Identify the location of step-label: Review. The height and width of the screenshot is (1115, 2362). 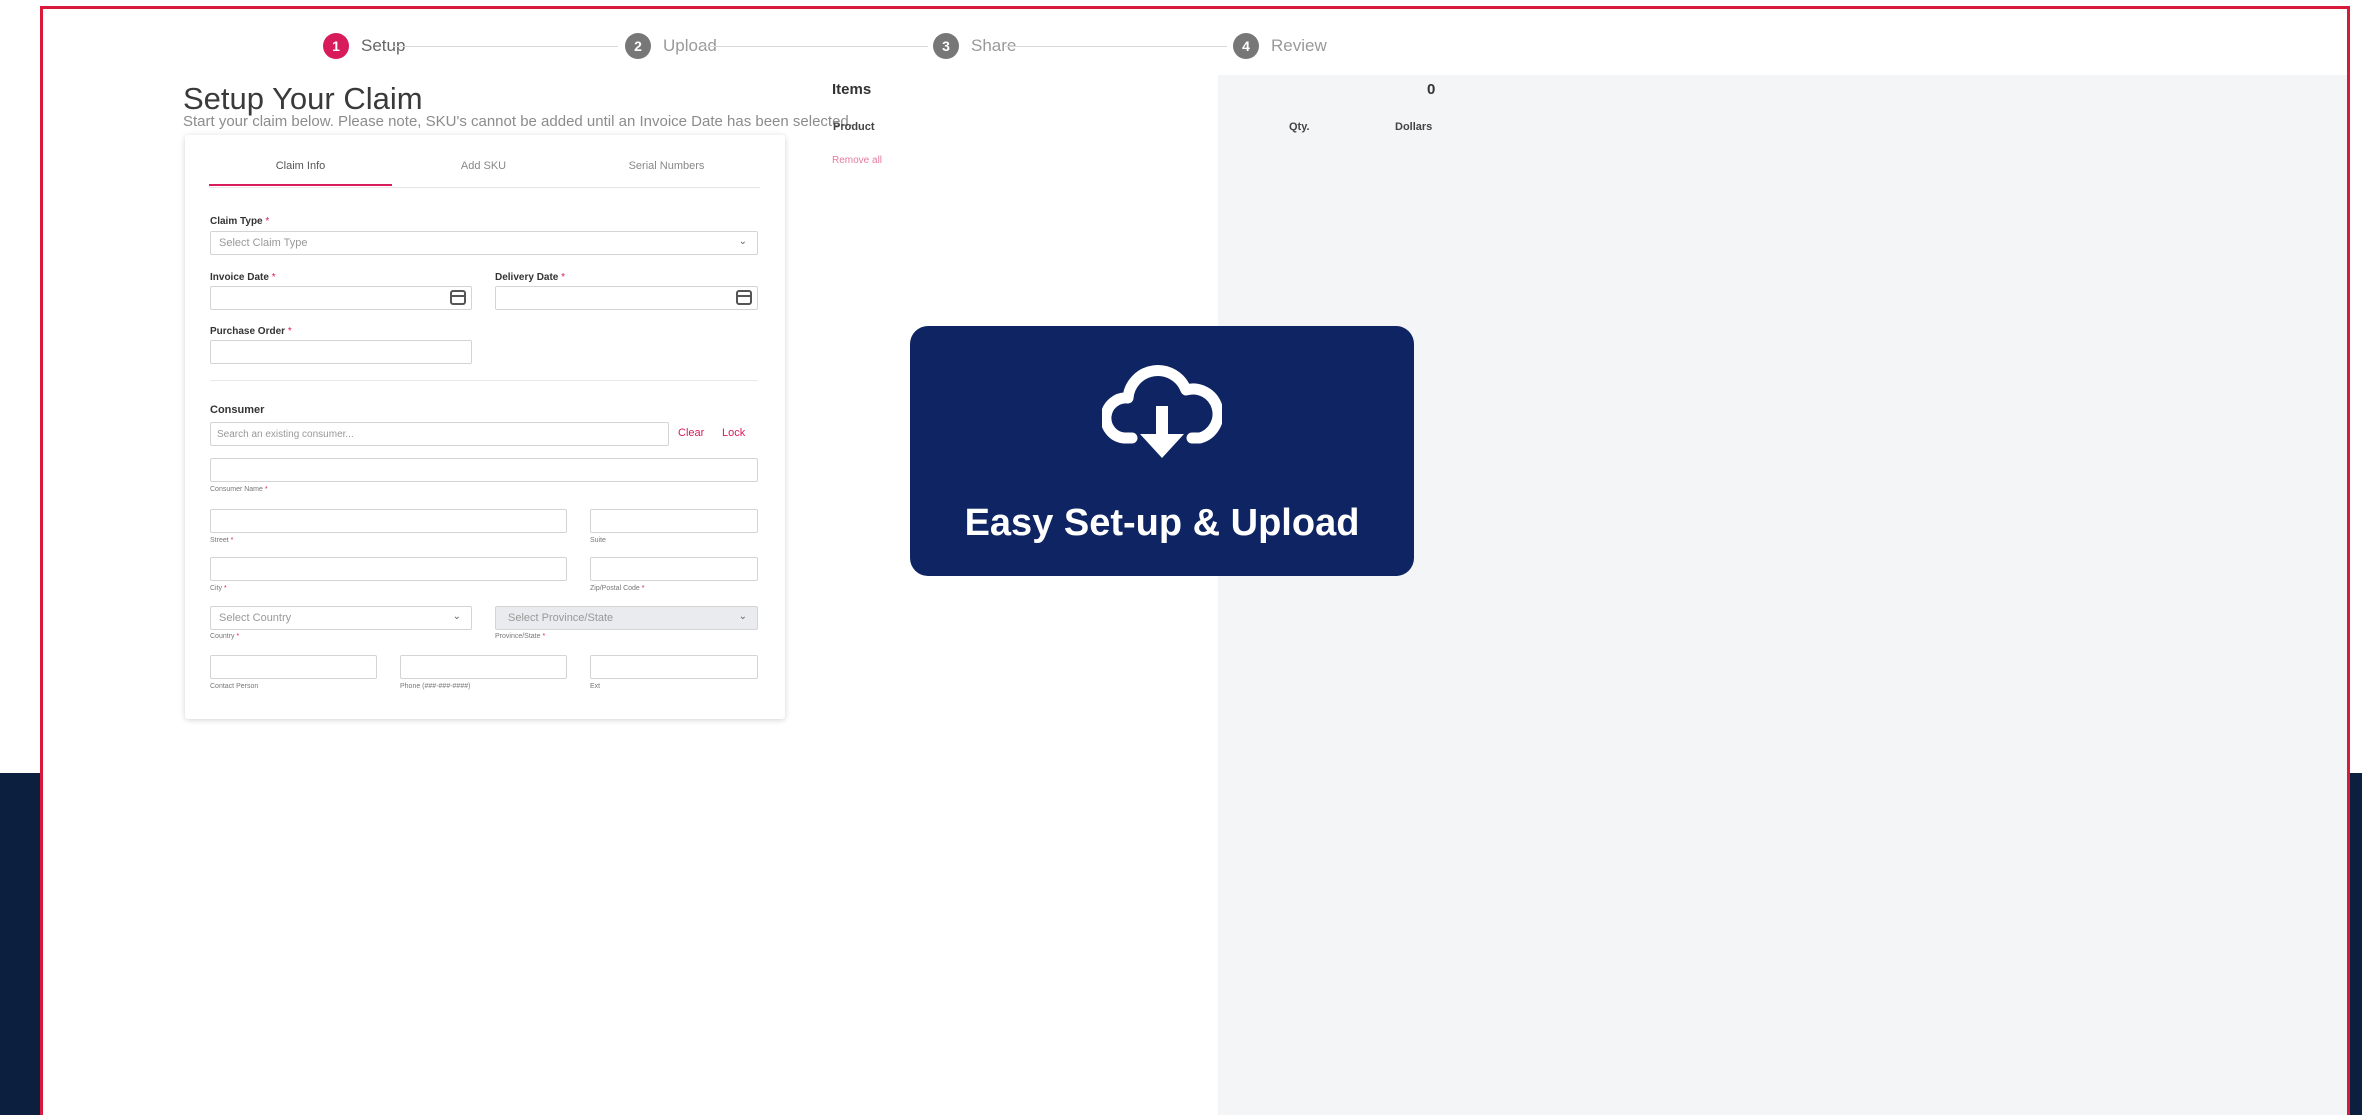
(1299, 45).